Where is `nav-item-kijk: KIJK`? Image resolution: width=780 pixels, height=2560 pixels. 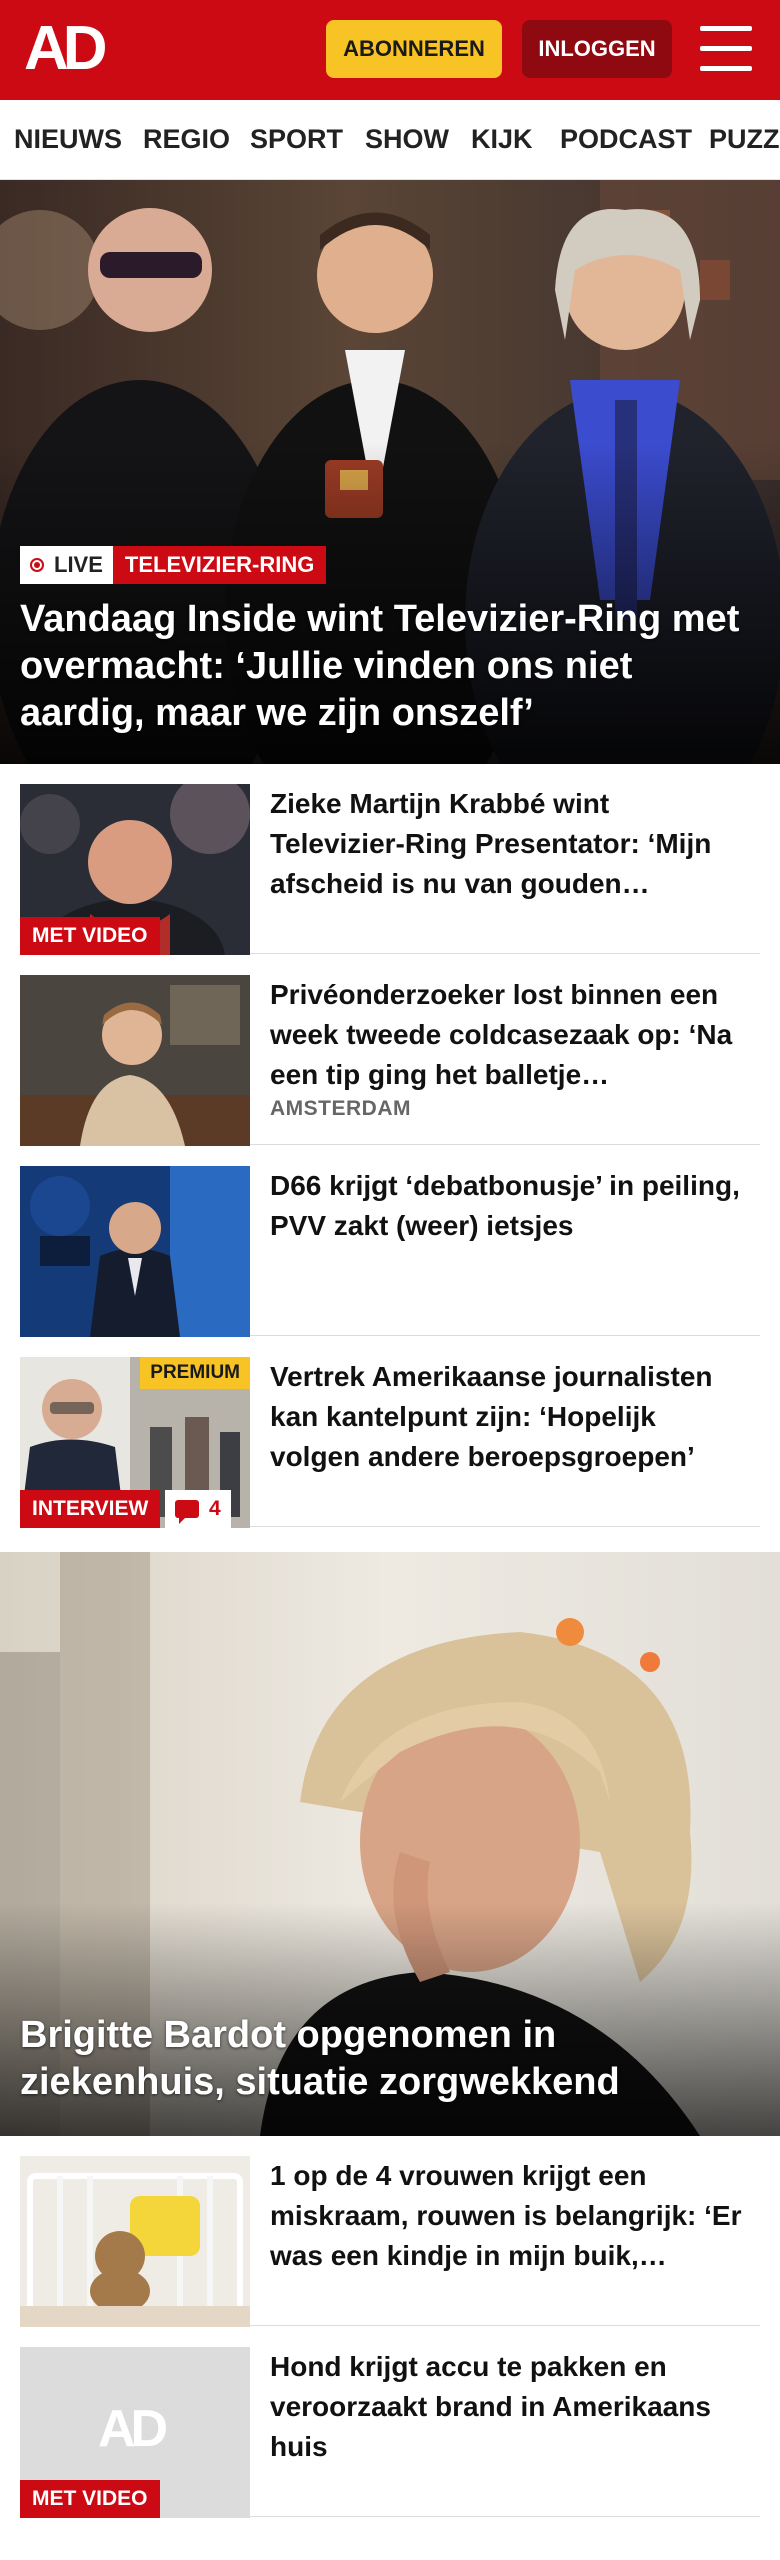 nav-item-kijk: KIJK is located at coordinates (502, 139).